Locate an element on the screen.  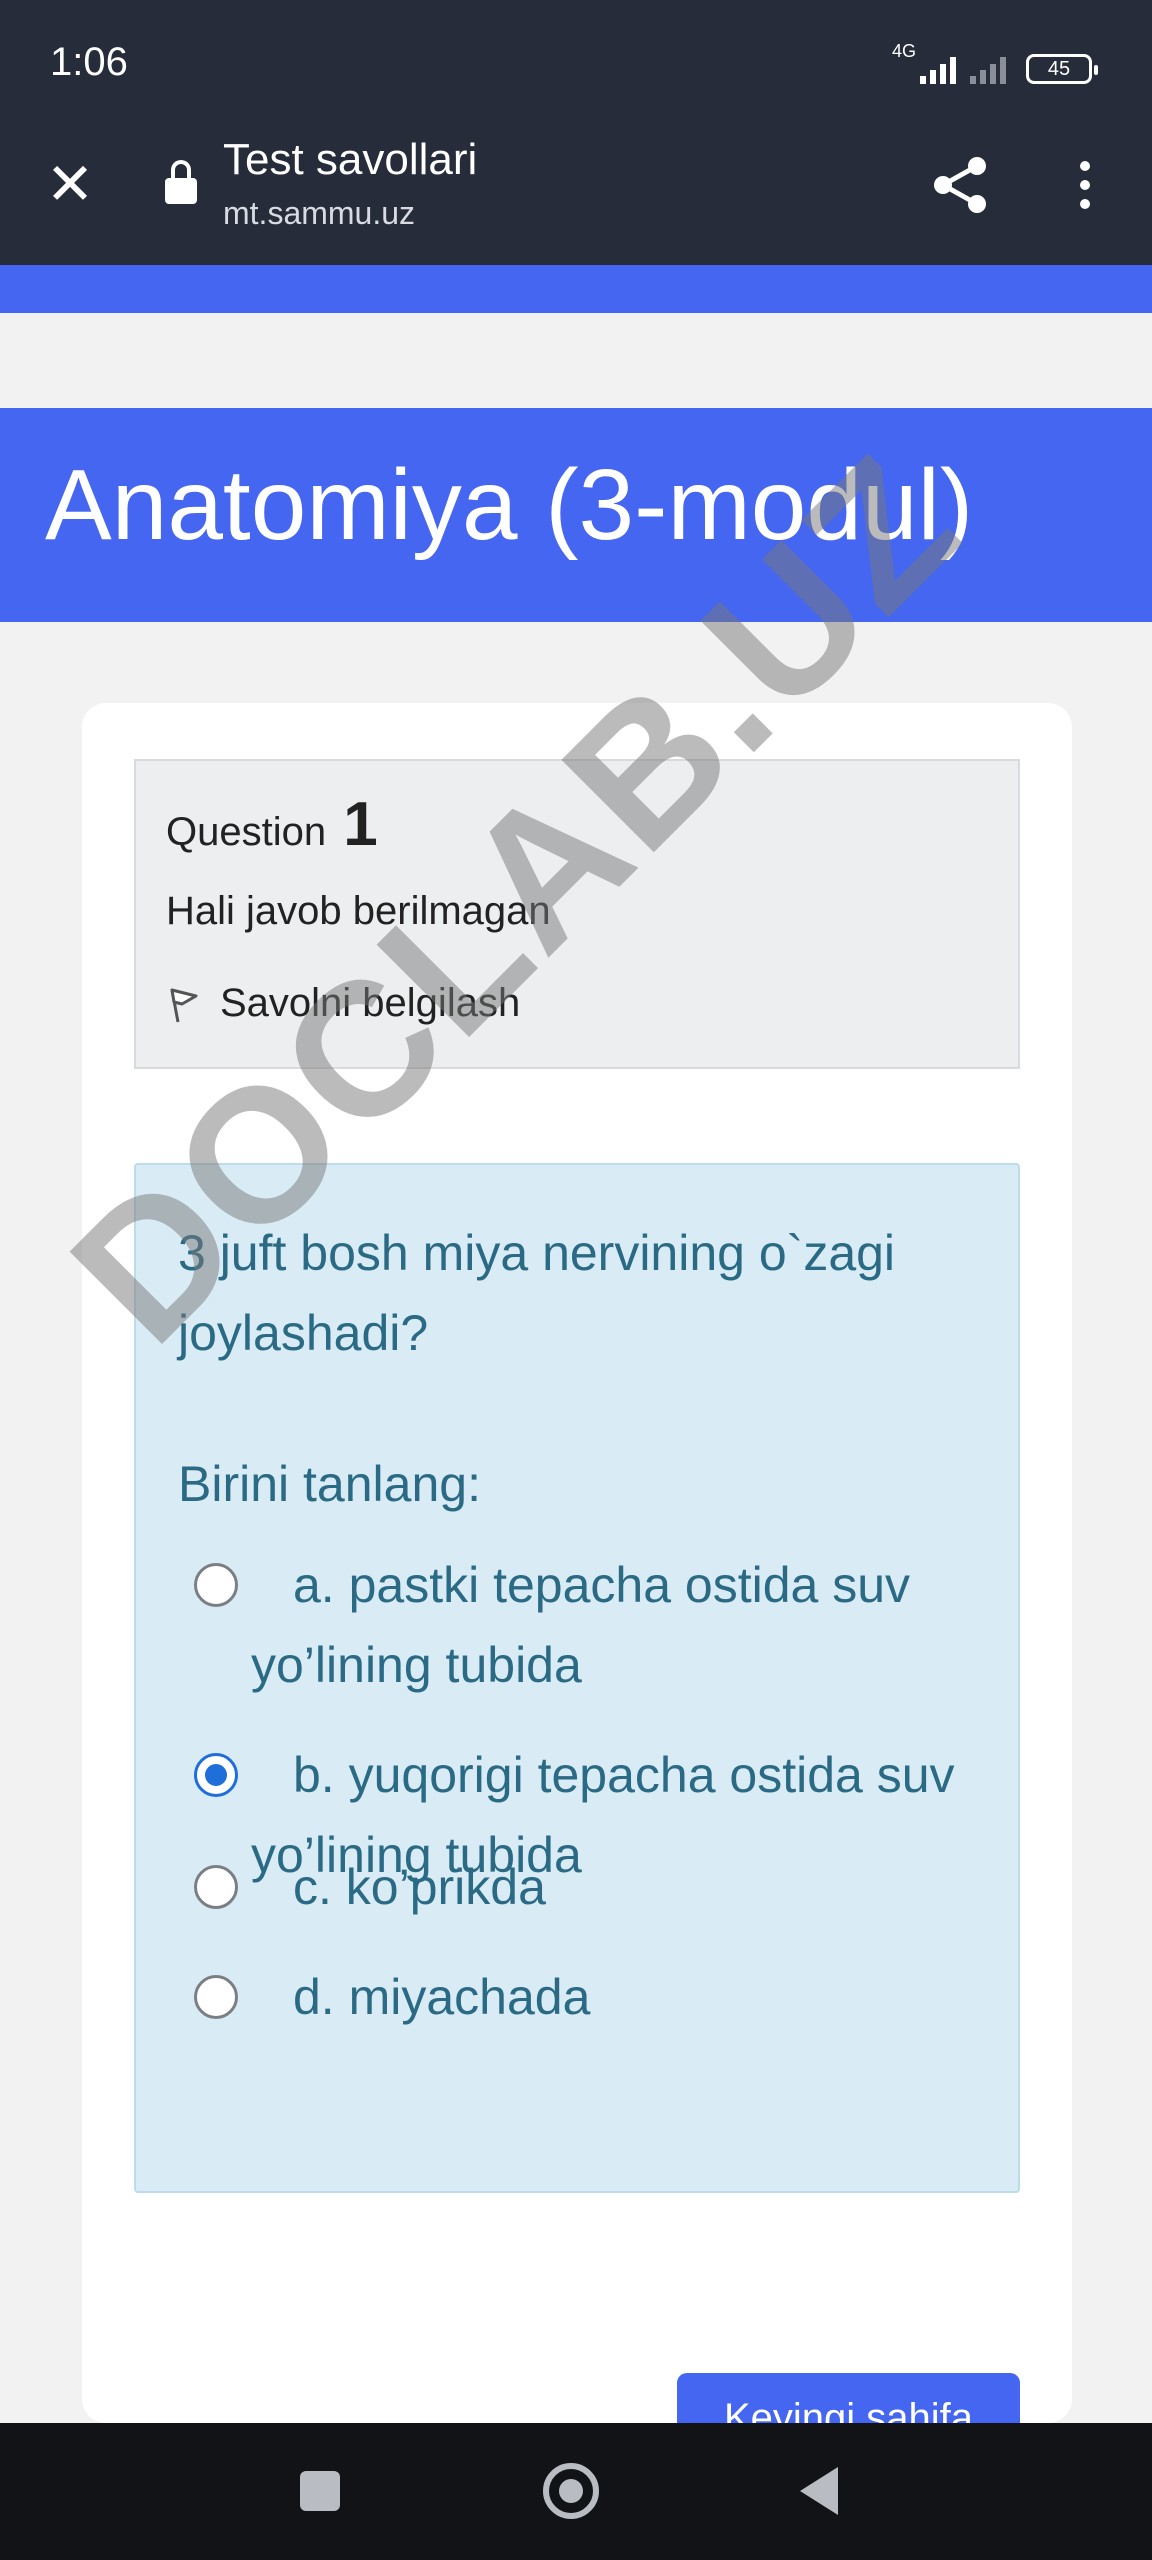
answer-label-c: c. ko’prikda is located at coordinates (419, 1887).